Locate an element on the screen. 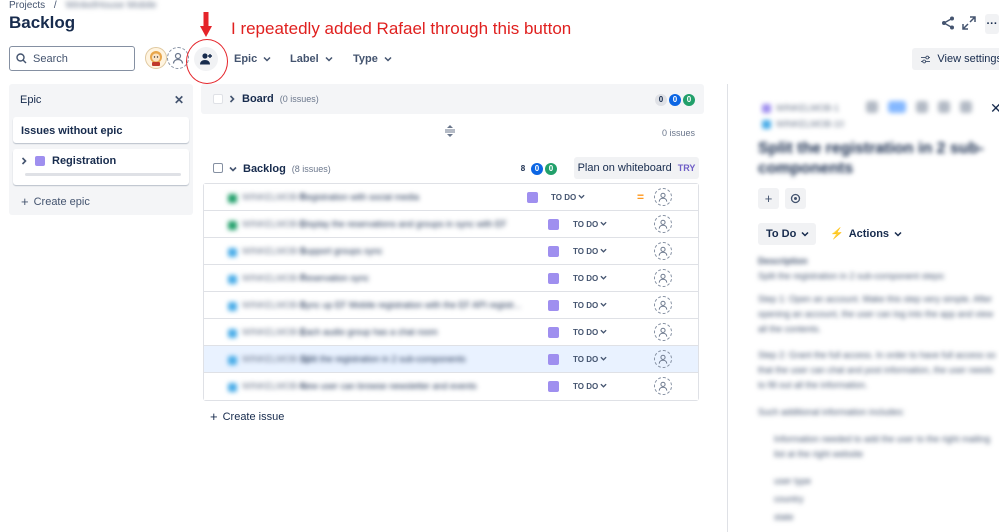 The height and width of the screenshot is (532, 999). more-icon is located at coordinates (966, 107).